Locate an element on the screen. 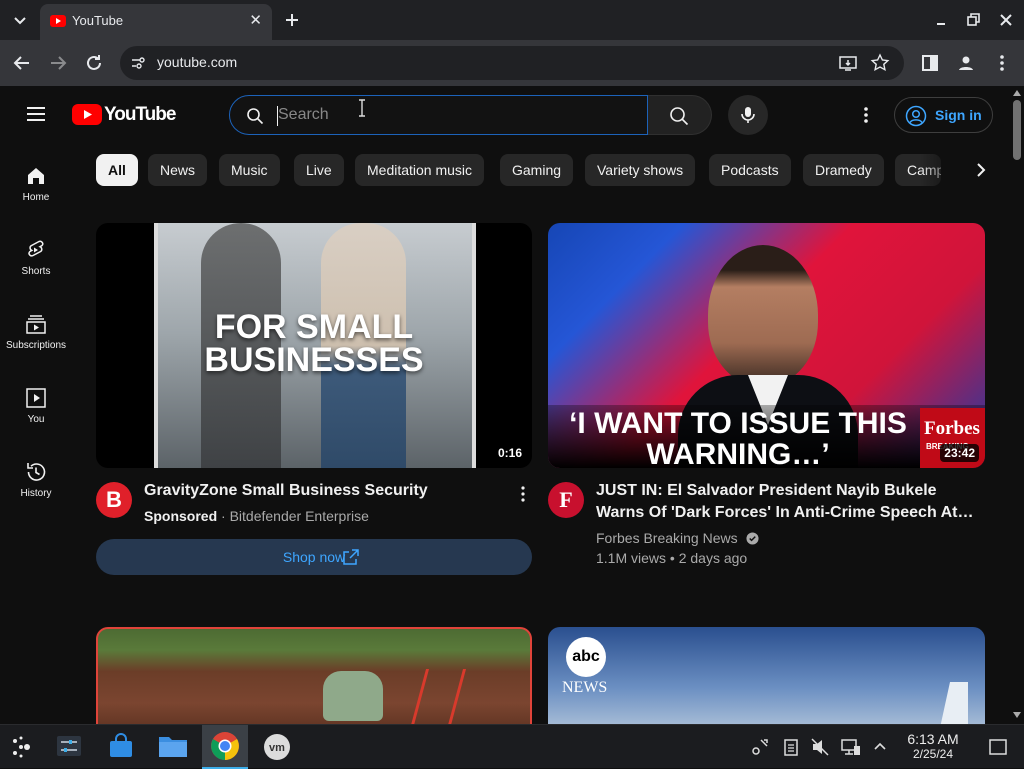 This screenshot has width=1024, height=769. close-window-button is located at coordinates (1006, 20).